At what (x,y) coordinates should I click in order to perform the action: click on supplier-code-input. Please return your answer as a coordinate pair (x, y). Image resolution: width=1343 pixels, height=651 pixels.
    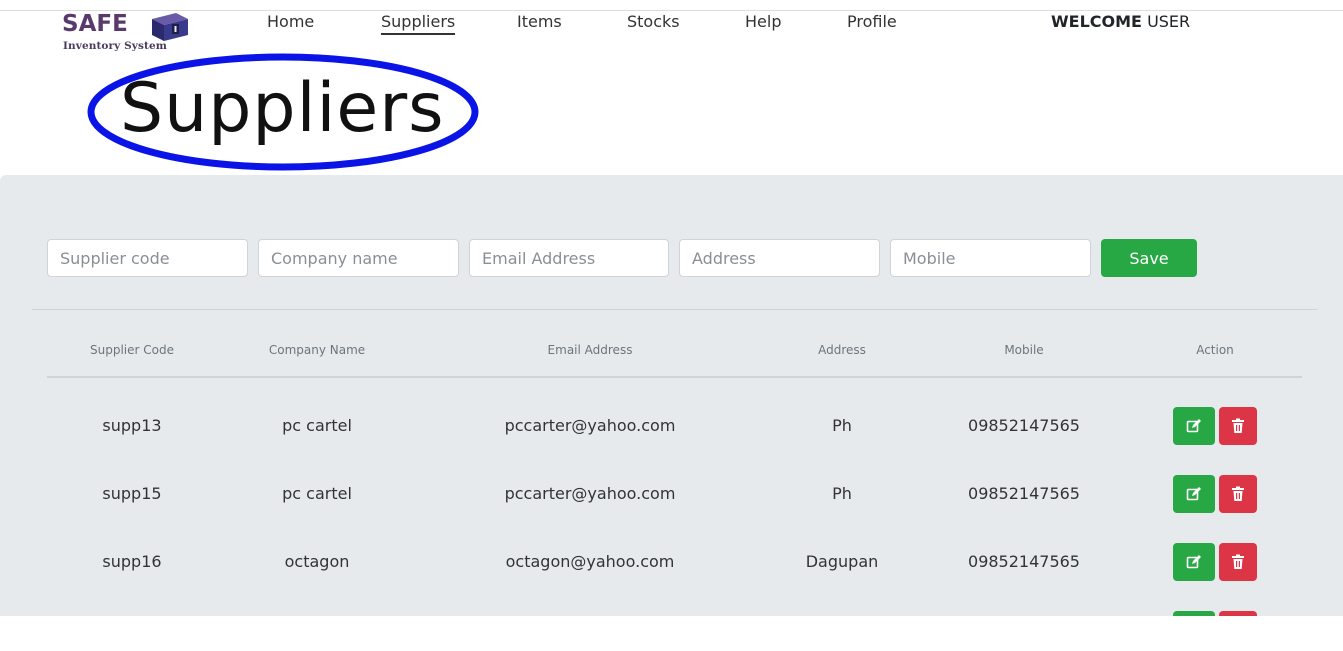
    Looking at the image, I should click on (147, 258).